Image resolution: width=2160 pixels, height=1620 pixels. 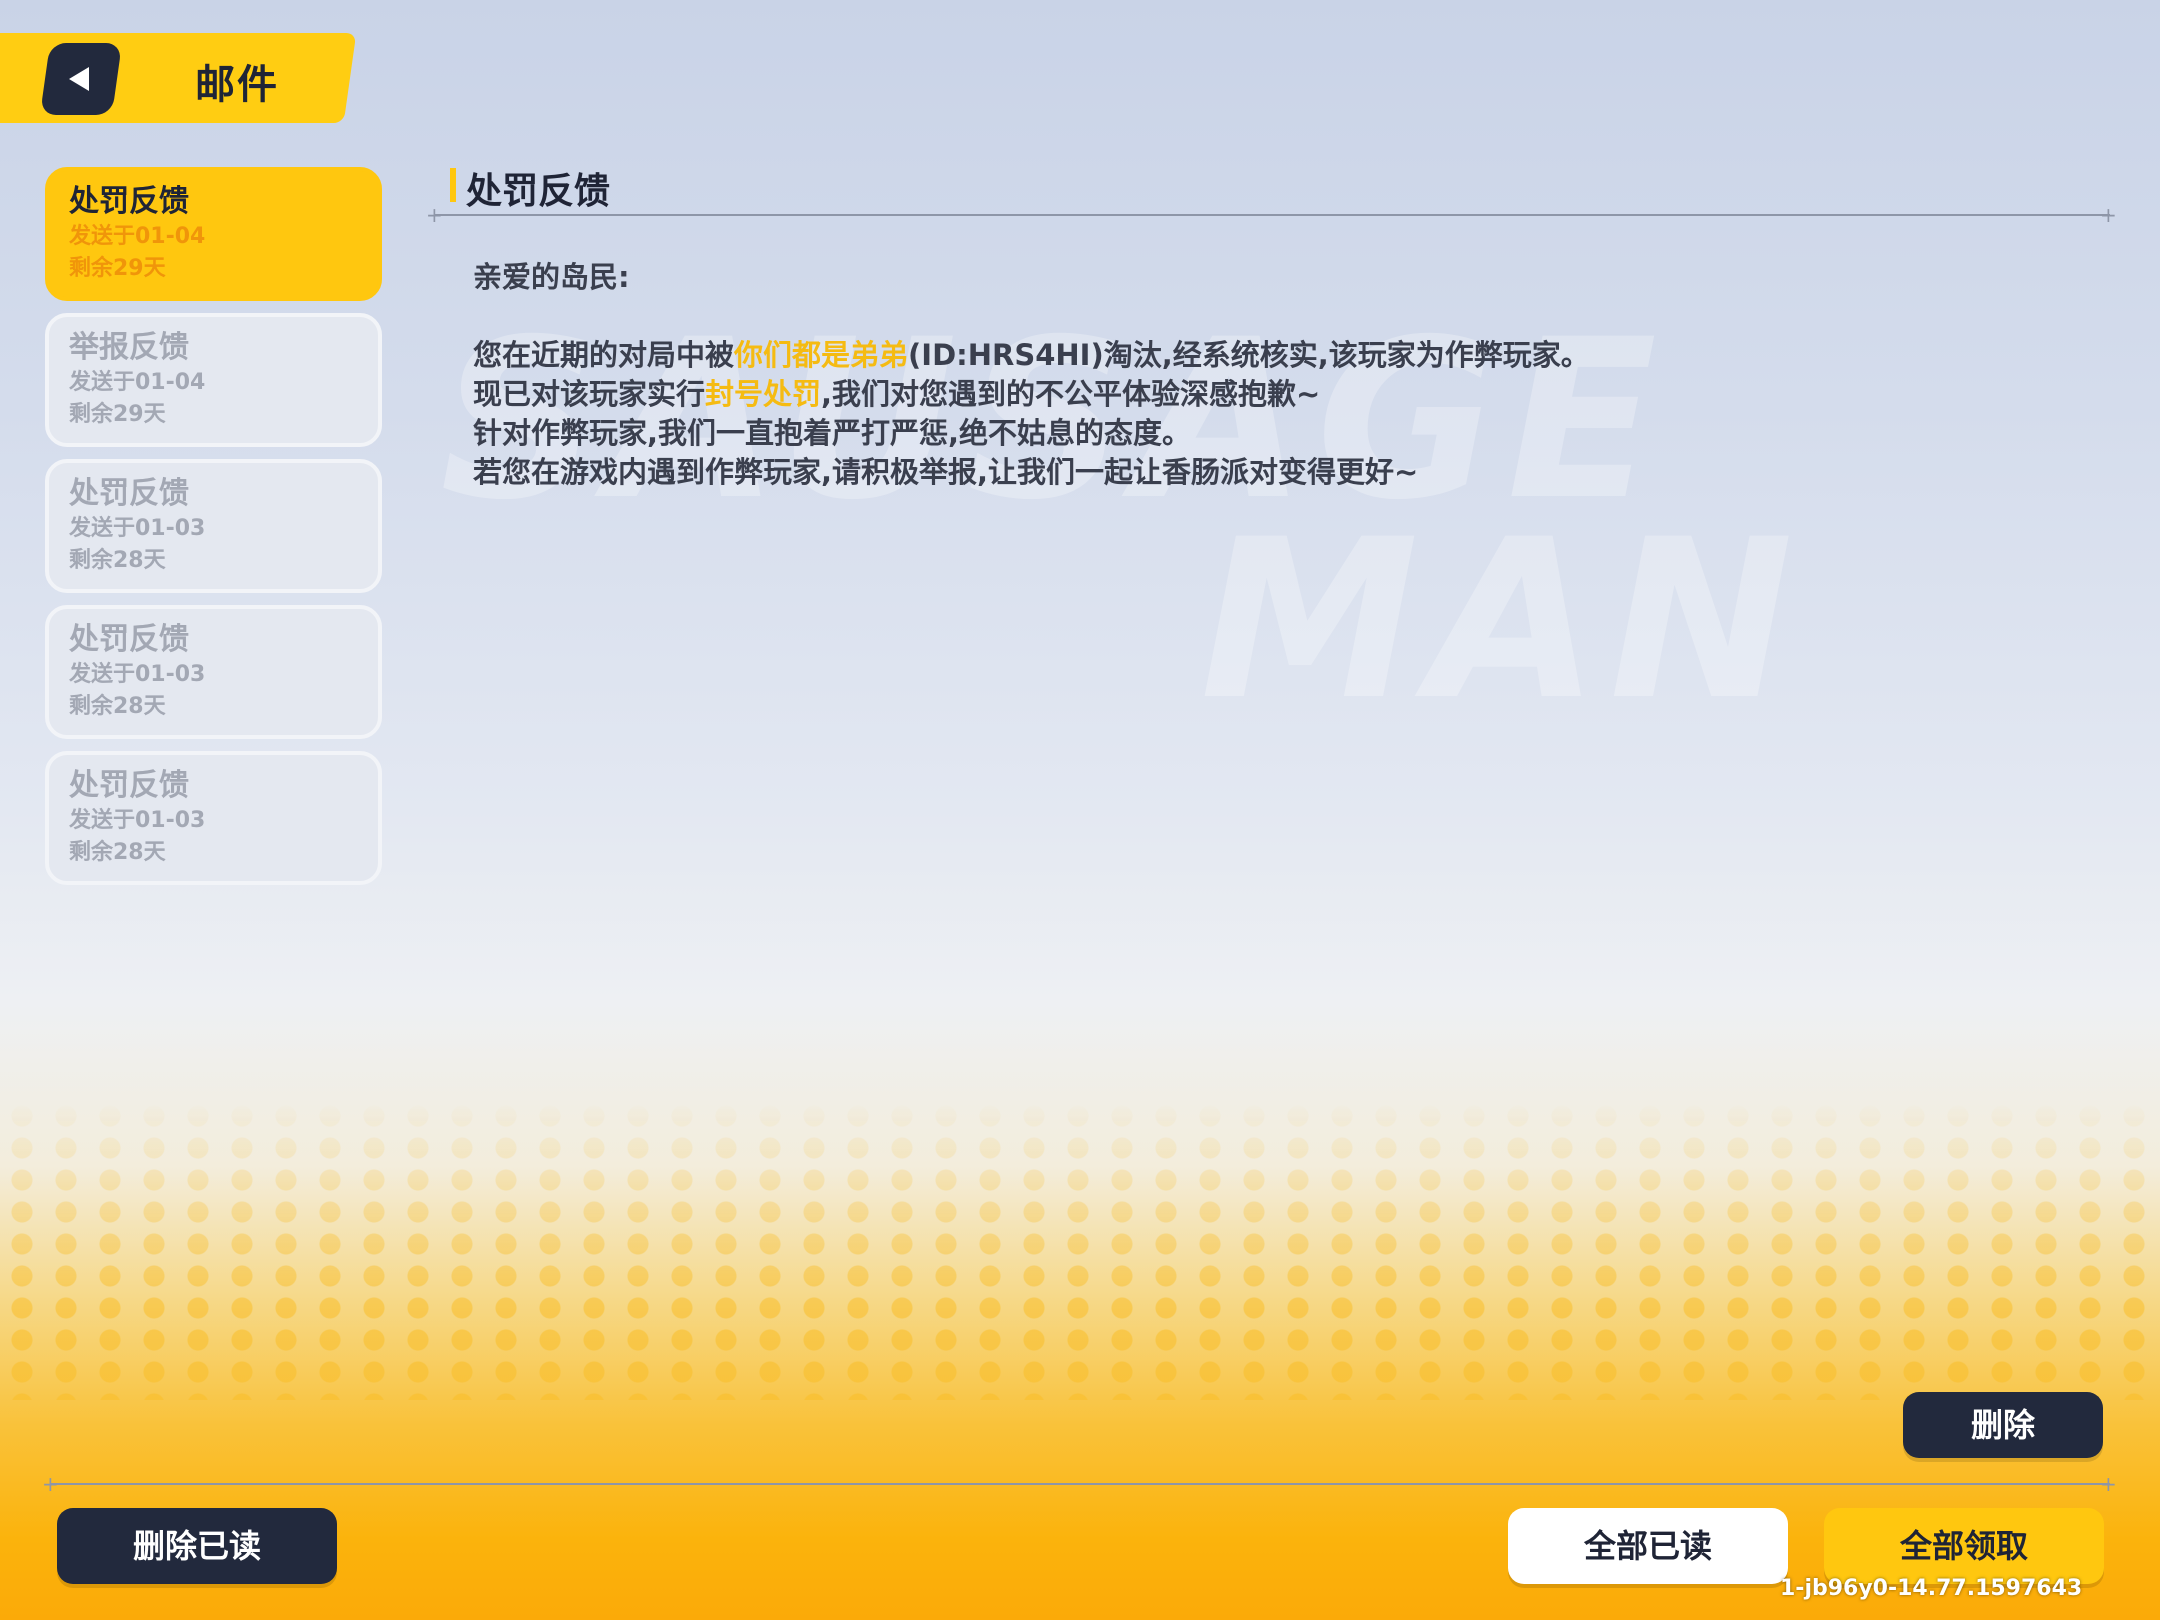 What do you see at coordinates (551, 277) in the screenshot?
I see `mail-greeting: 亲爱的岛民:` at bounding box center [551, 277].